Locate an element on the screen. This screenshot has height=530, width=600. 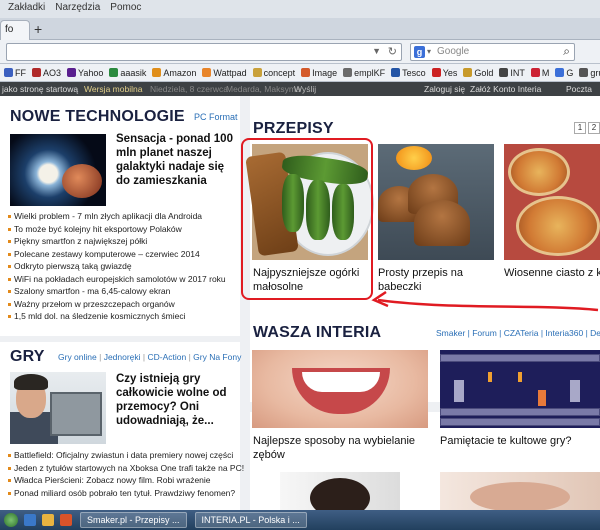
search-box: g ▾ Google ⌕ is located at coordinates (492, 52).